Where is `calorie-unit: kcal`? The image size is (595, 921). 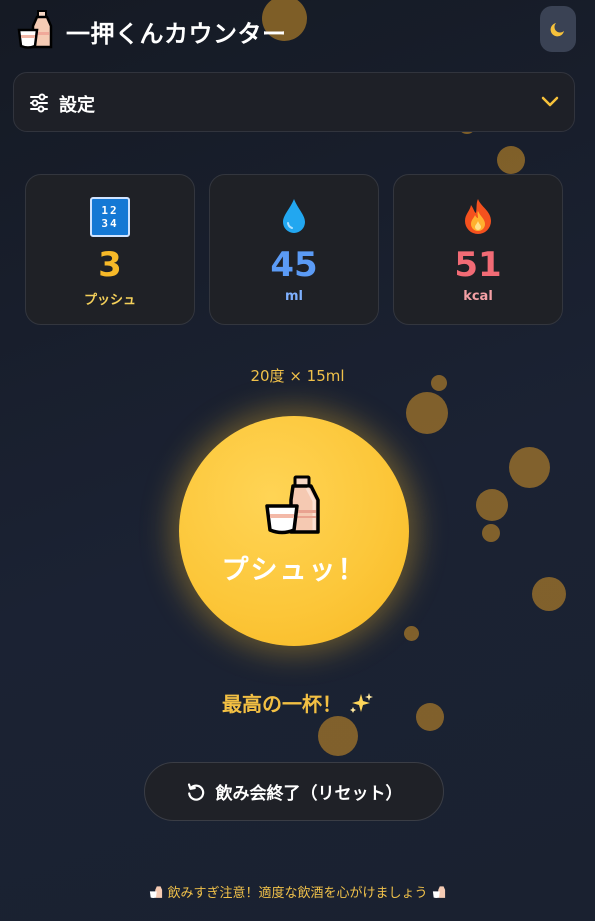
calorie-unit: kcal is located at coordinates (478, 296).